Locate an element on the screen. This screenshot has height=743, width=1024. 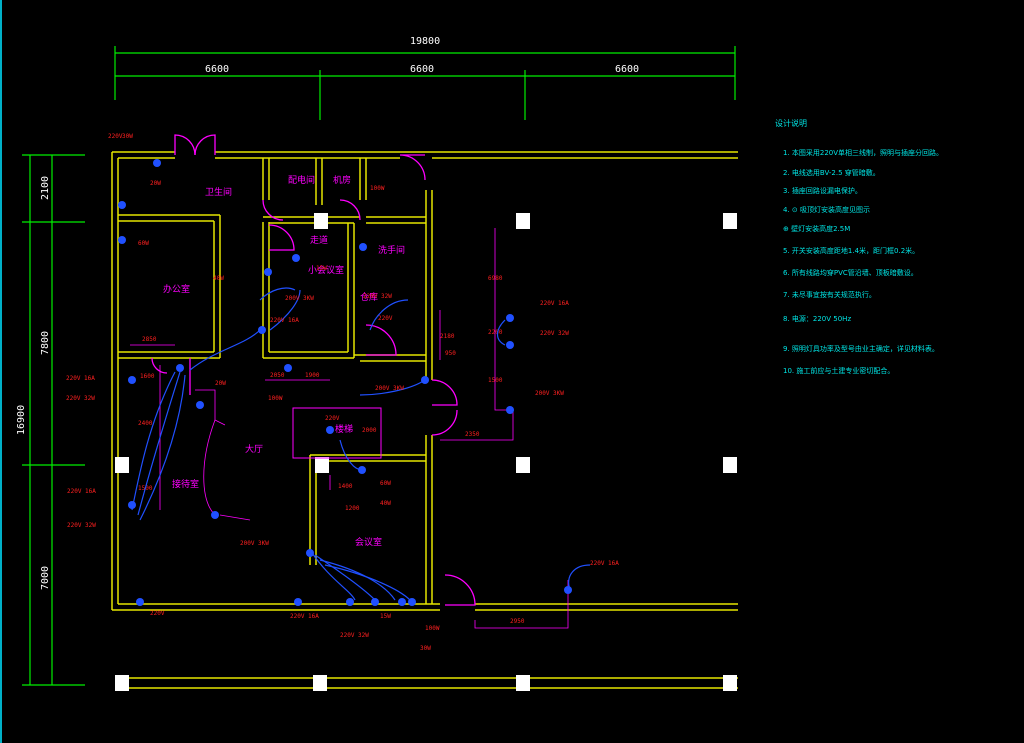
note-item: 6. 所有线路均穿PVC管沿墙、顶板暗敷设。 is located at coordinates (850, 273).